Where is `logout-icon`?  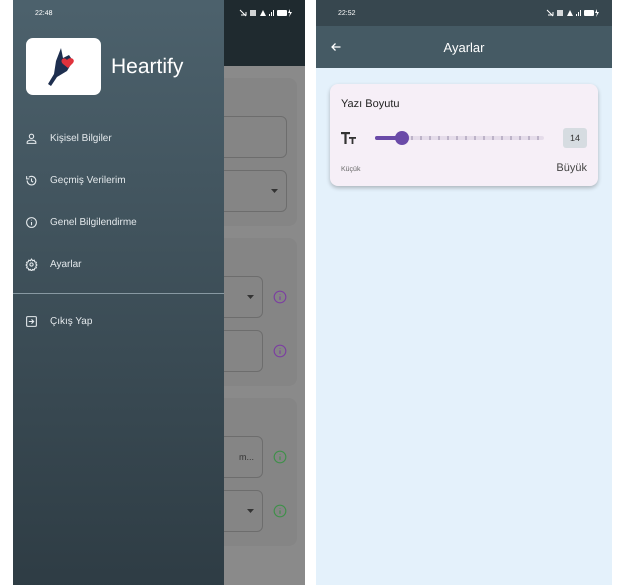 logout-icon is located at coordinates (31, 321).